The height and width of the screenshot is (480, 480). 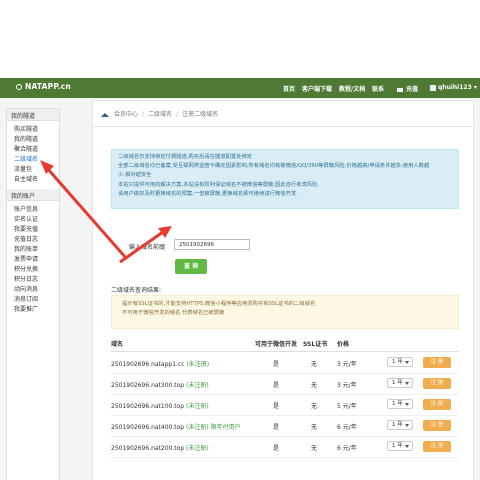 I want to click on domain-cell: 2501902696.nat100.top (未注册), so click(x=160, y=406).